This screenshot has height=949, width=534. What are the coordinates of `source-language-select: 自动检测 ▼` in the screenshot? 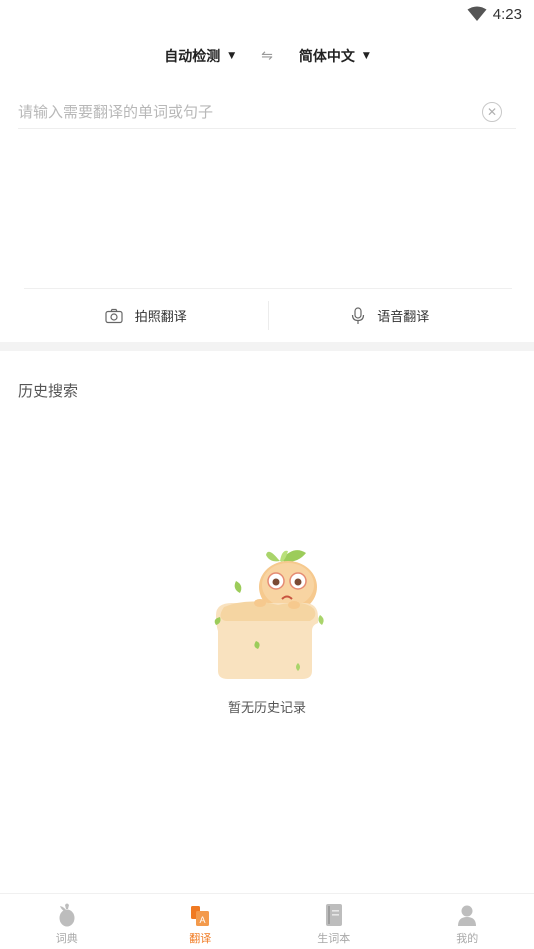 It's located at (199, 56).